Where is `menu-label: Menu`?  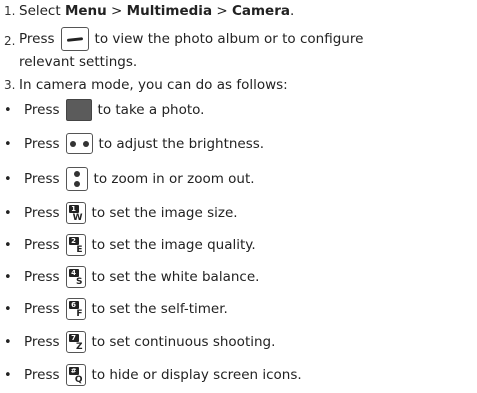
menu-label: Menu is located at coordinates (85, 11).